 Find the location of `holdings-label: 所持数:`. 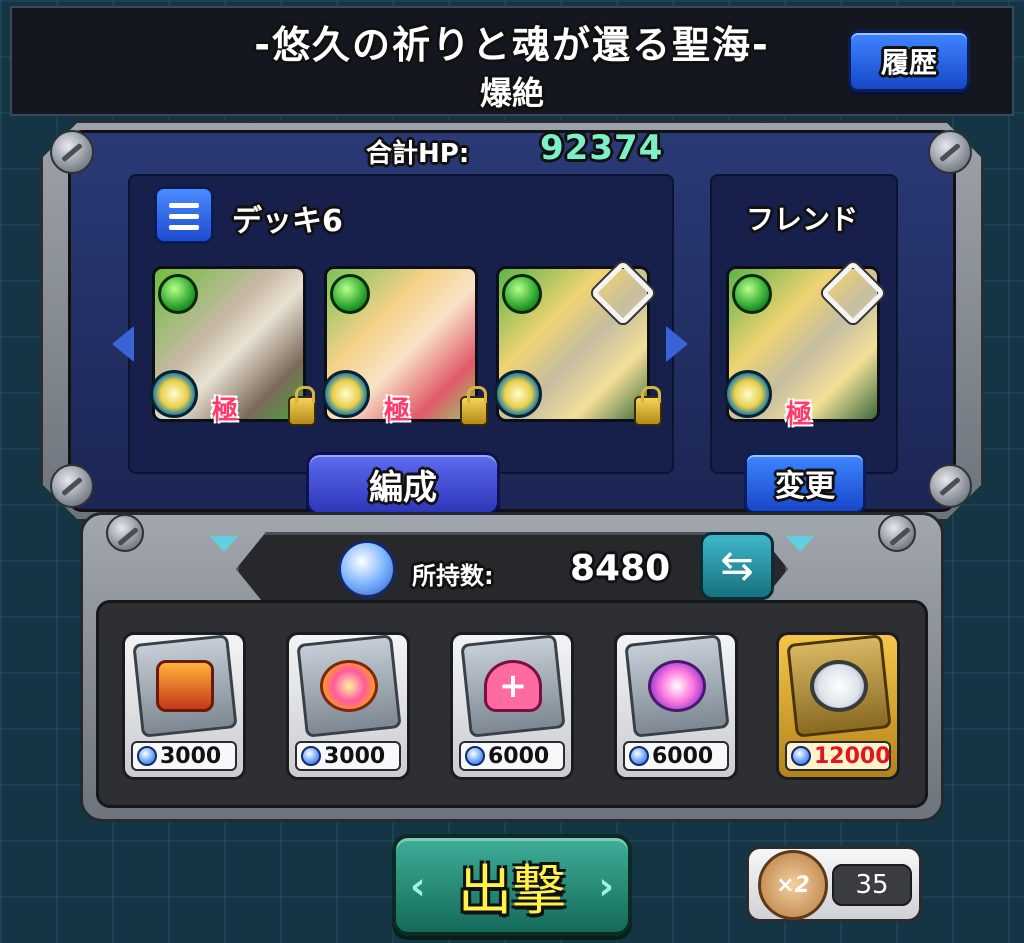

holdings-label: 所持数: is located at coordinates (453, 576).